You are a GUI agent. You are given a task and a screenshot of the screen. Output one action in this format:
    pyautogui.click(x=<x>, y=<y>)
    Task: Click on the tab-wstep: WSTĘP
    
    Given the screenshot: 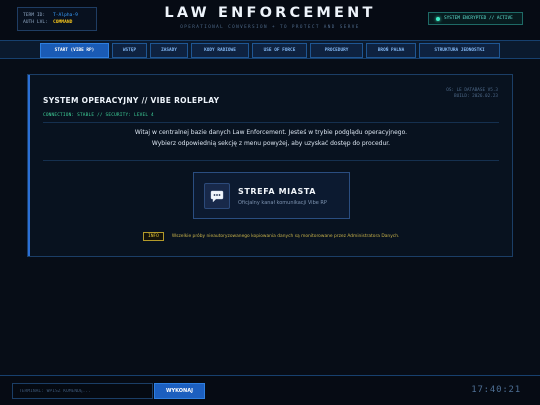 What is the action you would take?
    pyautogui.click(x=129, y=50)
    